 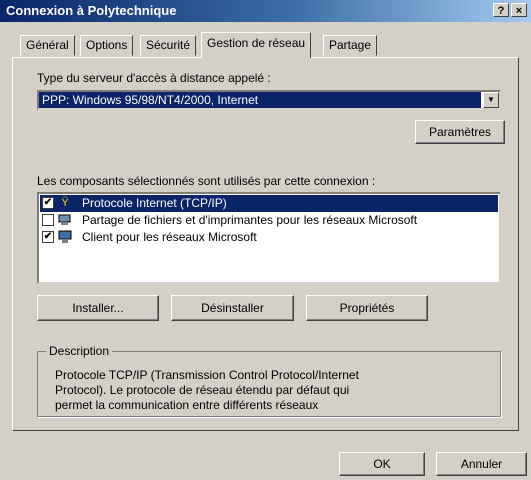 I want to click on uninstall-button: Désinstaller, so click(x=232, y=308).